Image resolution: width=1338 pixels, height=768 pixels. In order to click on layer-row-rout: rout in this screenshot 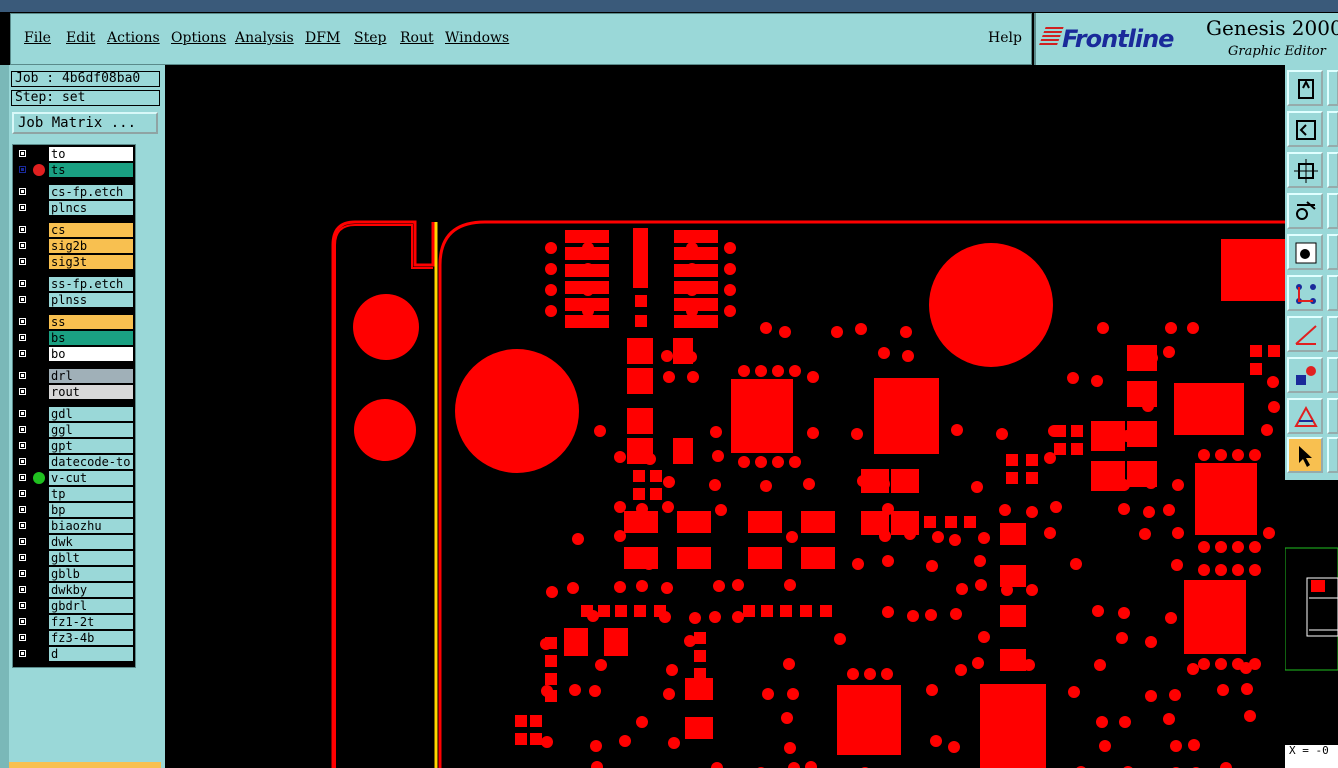, I will do `click(74, 392)`.